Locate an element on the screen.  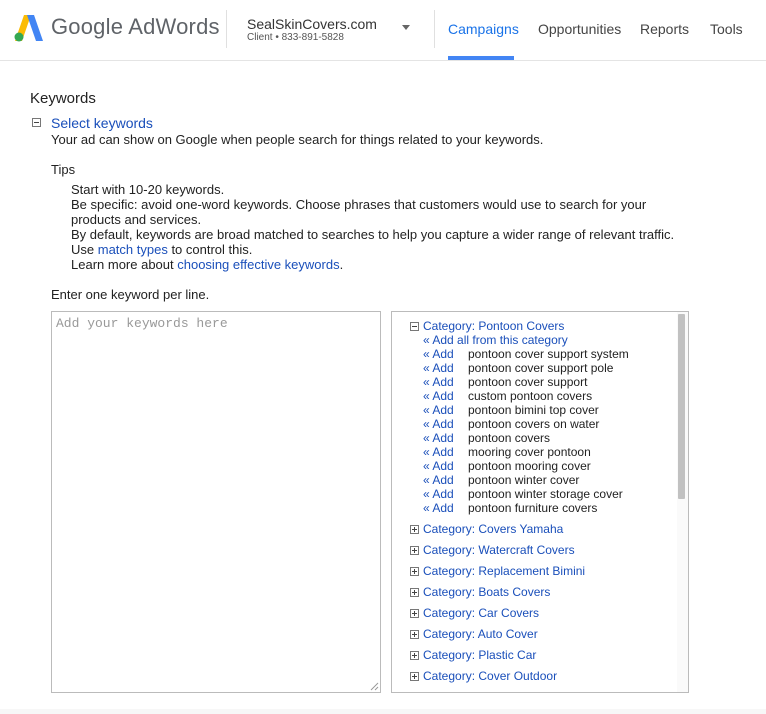
suggested-keyword-text: pontoon furniture covers is located at coordinates (533, 508).